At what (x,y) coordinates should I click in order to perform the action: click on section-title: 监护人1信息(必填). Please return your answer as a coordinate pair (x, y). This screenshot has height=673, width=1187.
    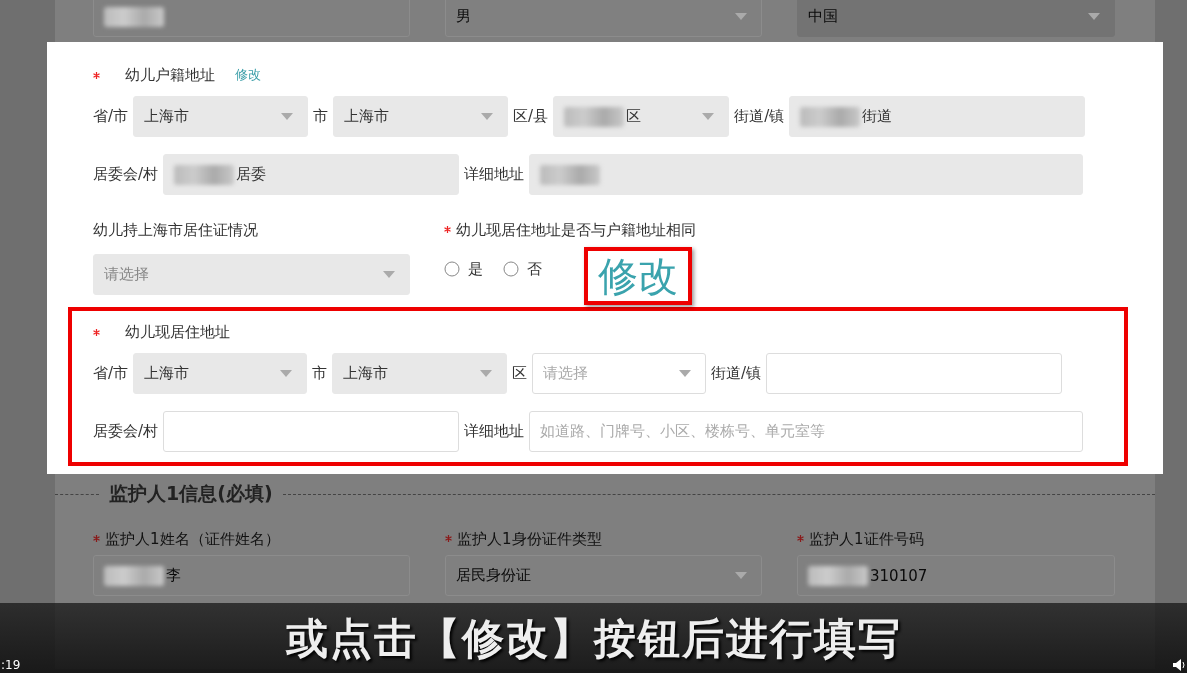
    Looking at the image, I should click on (191, 493).